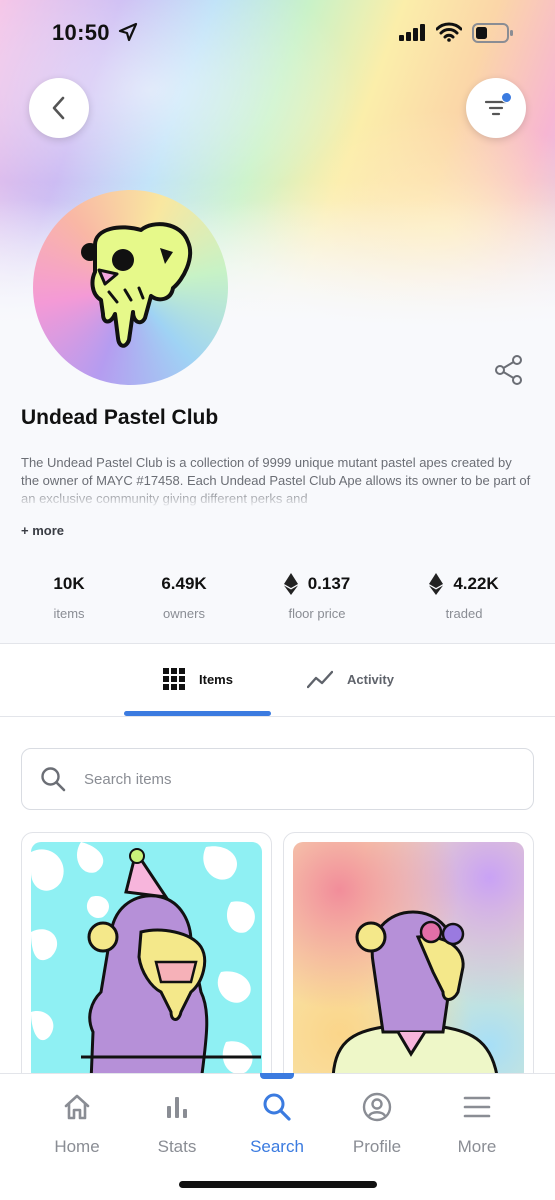 This screenshot has height=1200, width=555. Describe the element at coordinates (77, 1123) in the screenshot. I see `nav-home: Home` at that location.